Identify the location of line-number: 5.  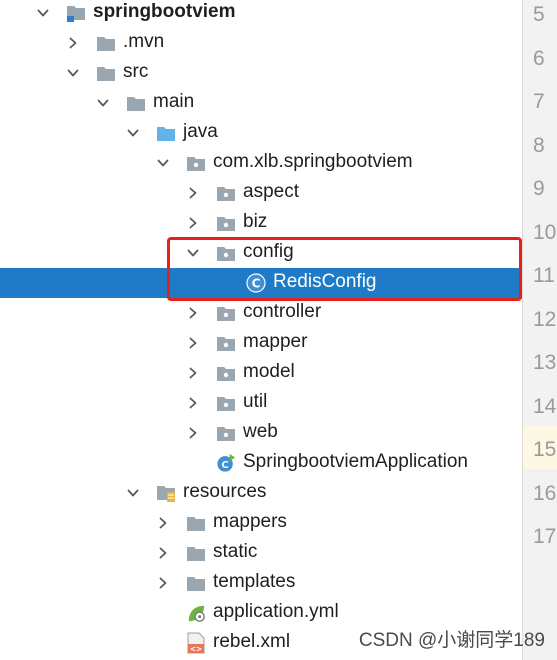
(539, 14).